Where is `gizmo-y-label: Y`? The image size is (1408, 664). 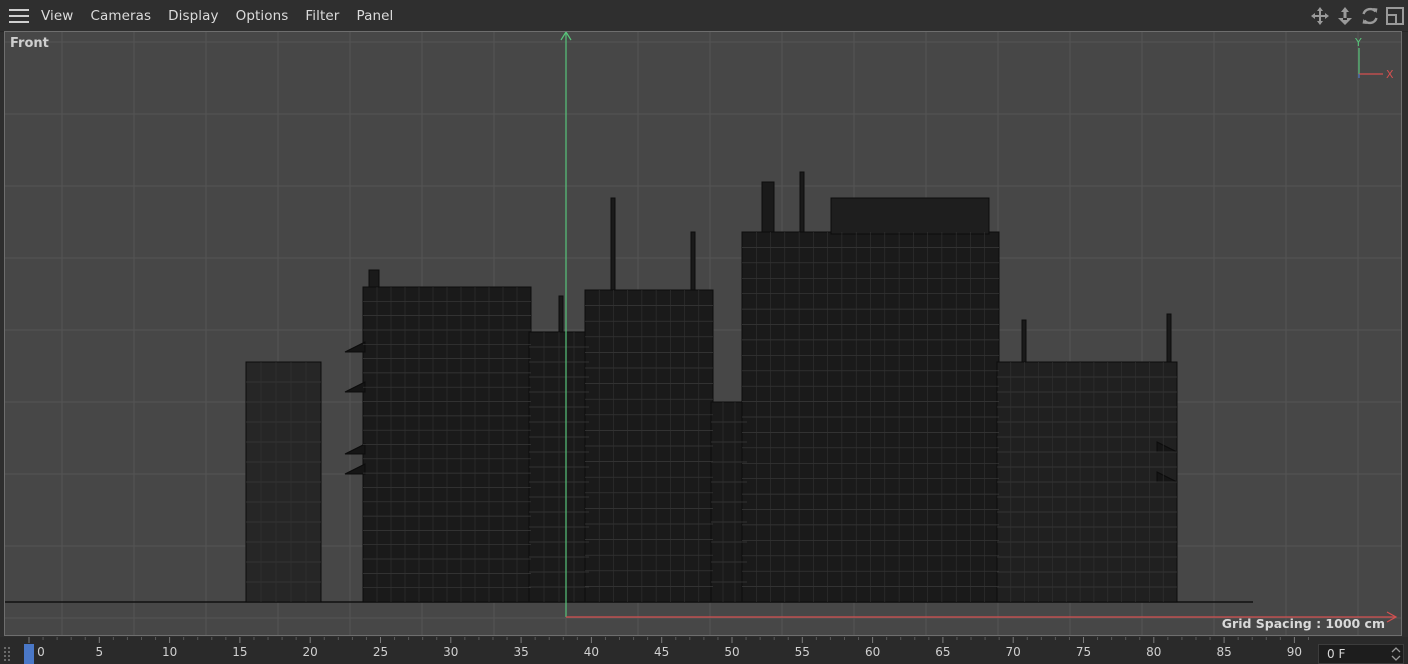
gizmo-y-label: Y is located at coordinates (1358, 42).